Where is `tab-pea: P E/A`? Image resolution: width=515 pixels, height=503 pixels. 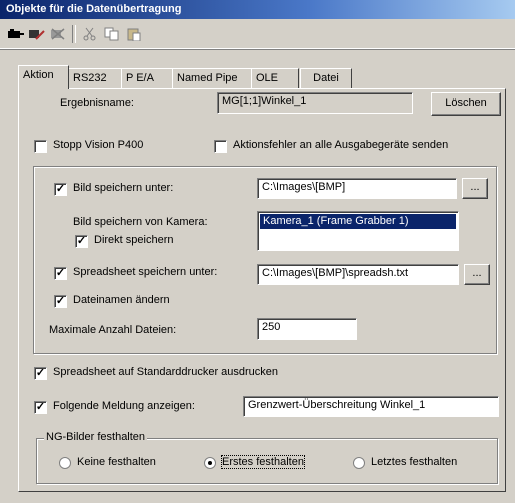 tab-pea: P E/A is located at coordinates (147, 78).